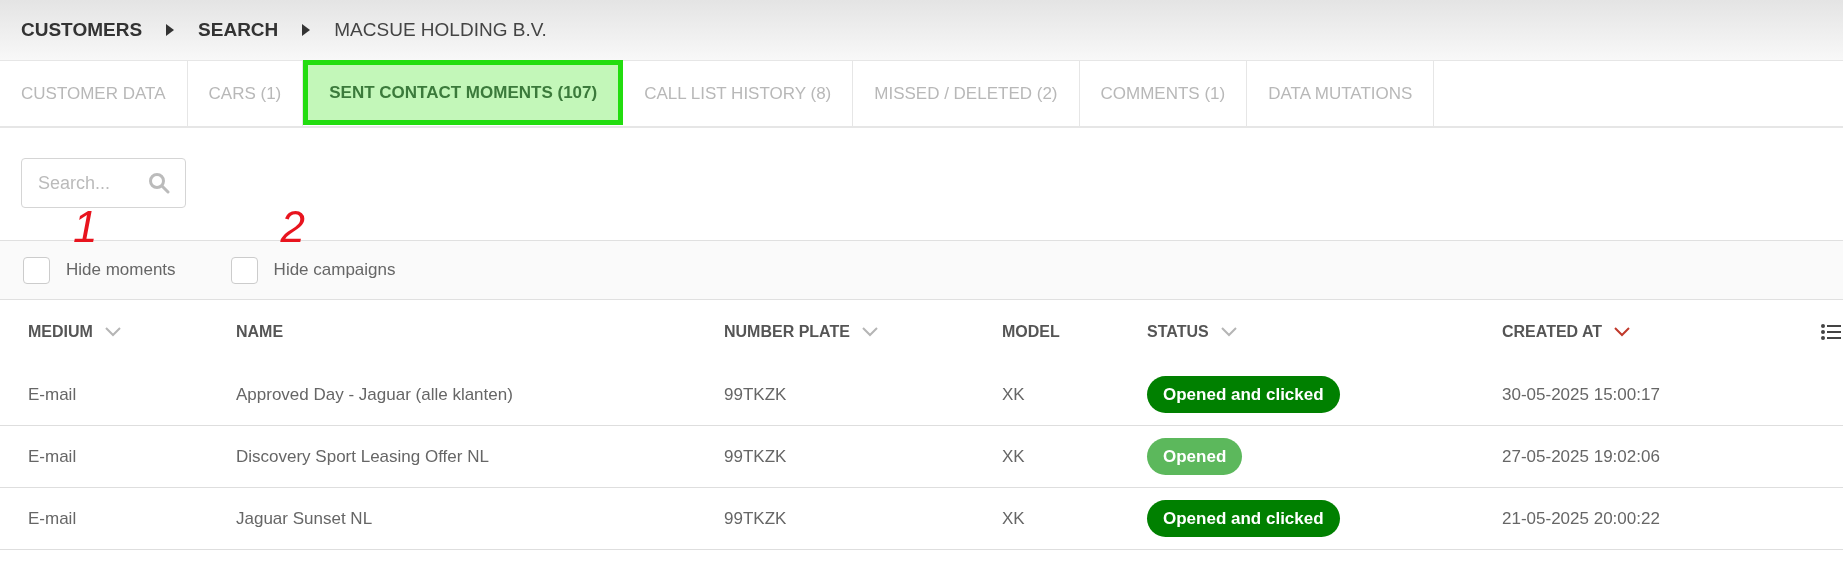 This screenshot has height=564, width=1843. Describe the element at coordinates (260, 332) in the screenshot. I see `column-header: NAME` at that location.